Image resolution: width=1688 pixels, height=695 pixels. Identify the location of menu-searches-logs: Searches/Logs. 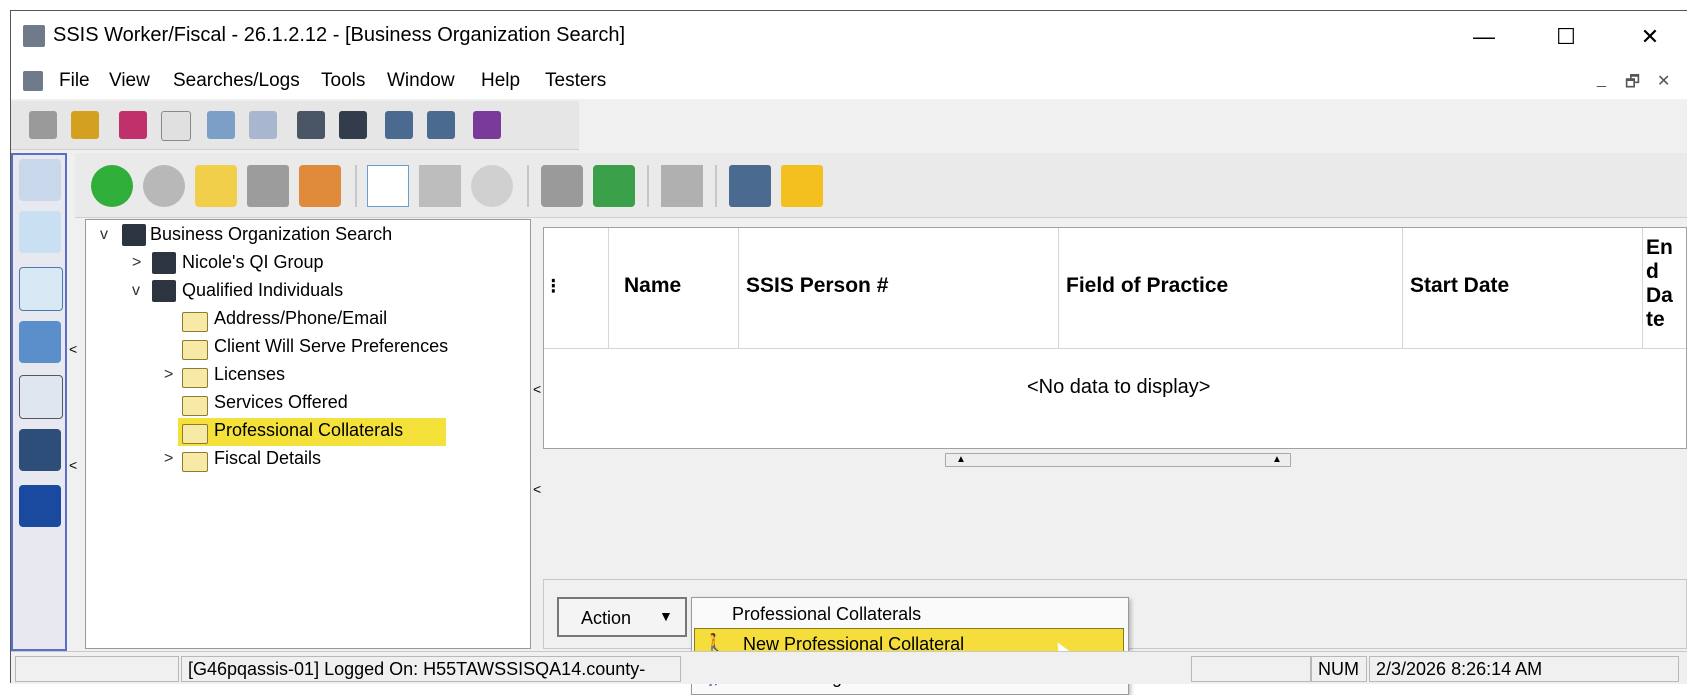
(236, 81).